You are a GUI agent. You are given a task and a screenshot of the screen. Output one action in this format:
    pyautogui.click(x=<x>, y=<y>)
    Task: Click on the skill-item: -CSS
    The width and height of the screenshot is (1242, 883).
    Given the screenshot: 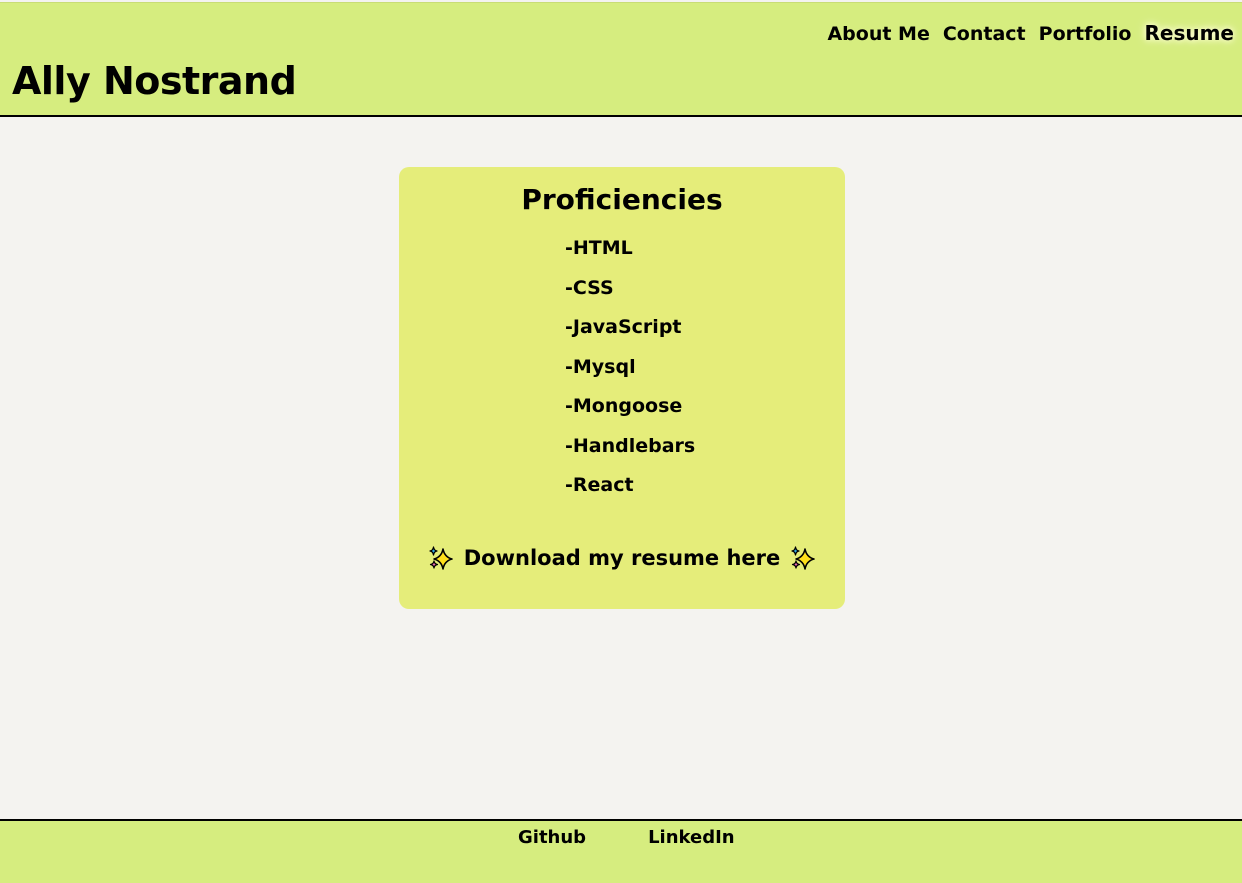 What is the action you would take?
    pyautogui.click(x=589, y=287)
    